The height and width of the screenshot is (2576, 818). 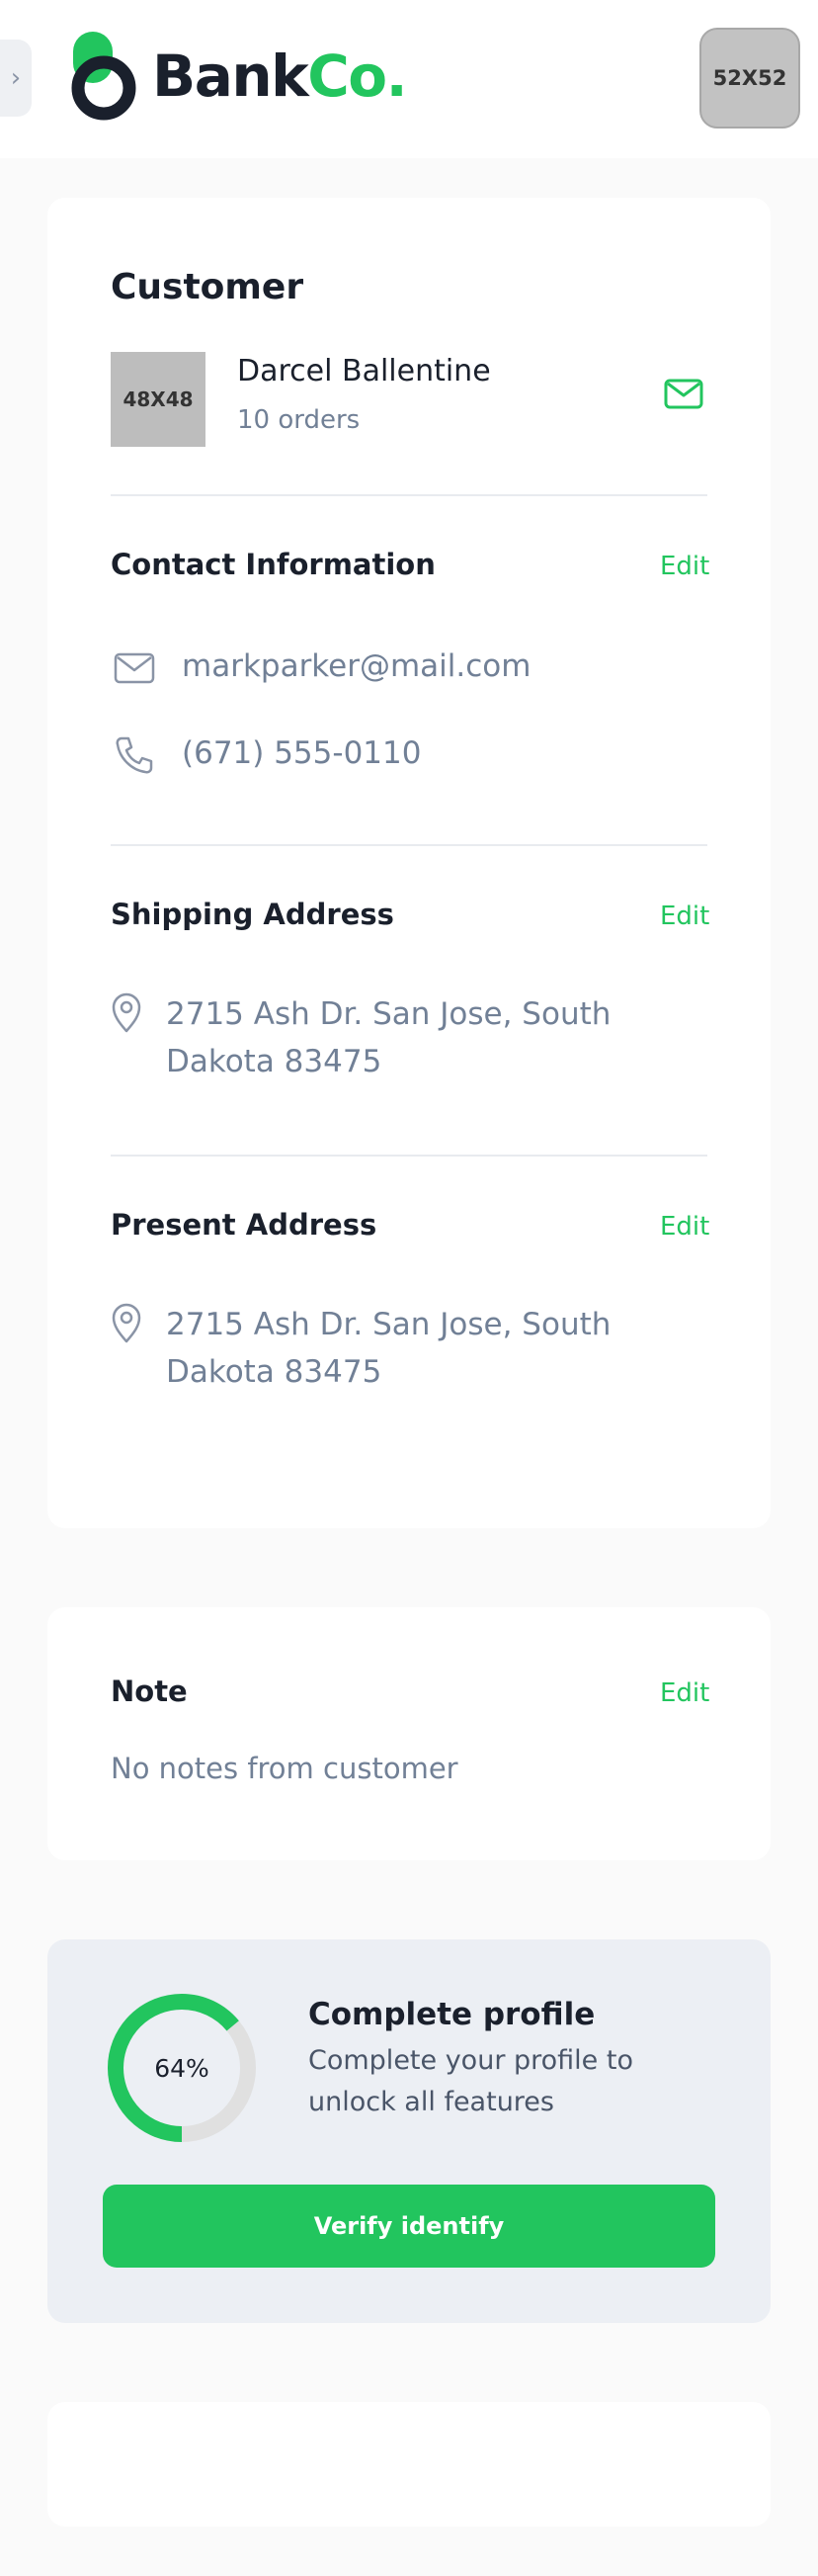 What do you see at coordinates (284, 1768) in the screenshot?
I see `note-text: No notes from customer` at bounding box center [284, 1768].